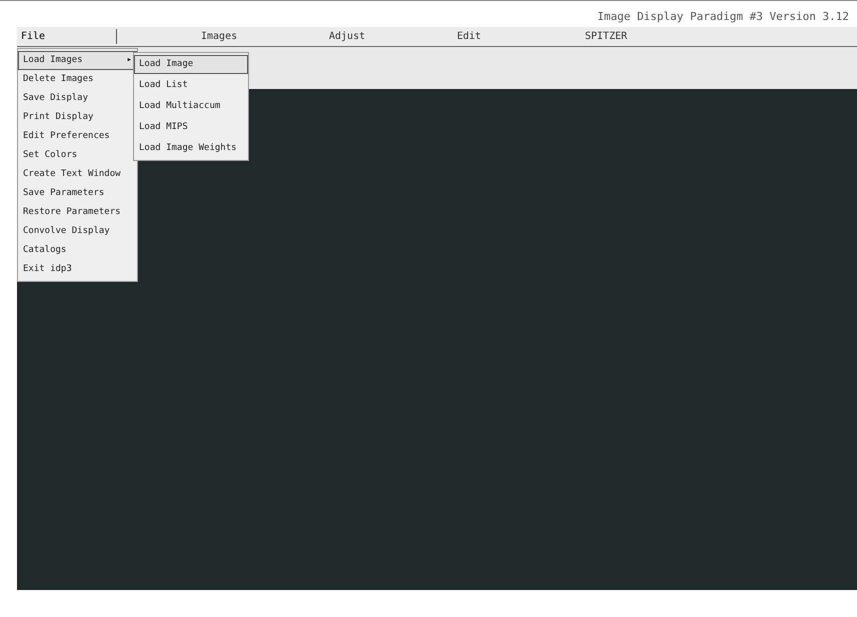 Image resolution: width=857 pixels, height=617 pixels. Describe the element at coordinates (77, 269) in the screenshot. I see `menu-item: Exit idp3` at that location.